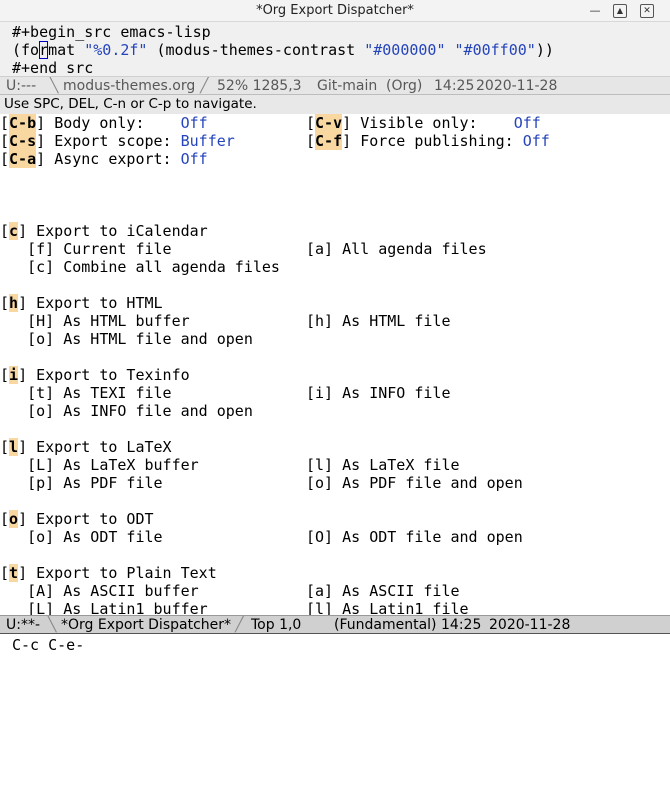 The image size is (670, 787). I want to click on export-action: [f] Current file, so click(86, 249).